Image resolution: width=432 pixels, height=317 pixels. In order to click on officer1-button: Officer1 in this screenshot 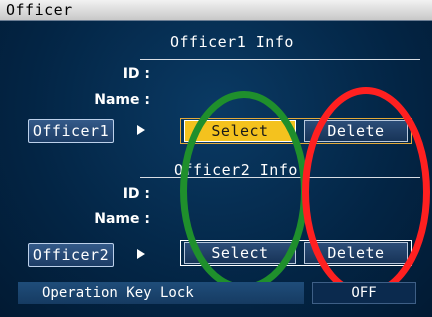, I will do `click(71, 131)`.